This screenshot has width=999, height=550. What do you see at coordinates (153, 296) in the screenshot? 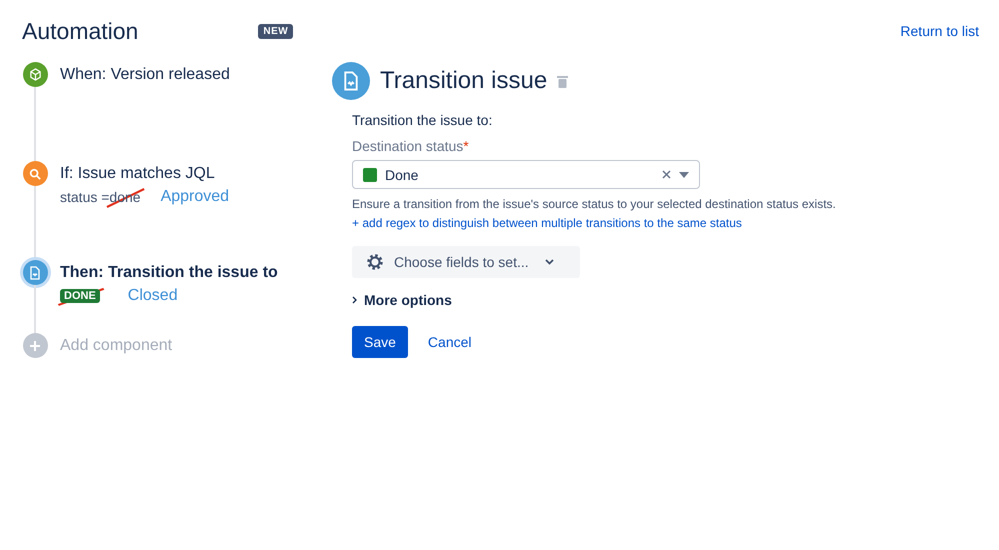
I see `handwritten-note: Closed` at bounding box center [153, 296].